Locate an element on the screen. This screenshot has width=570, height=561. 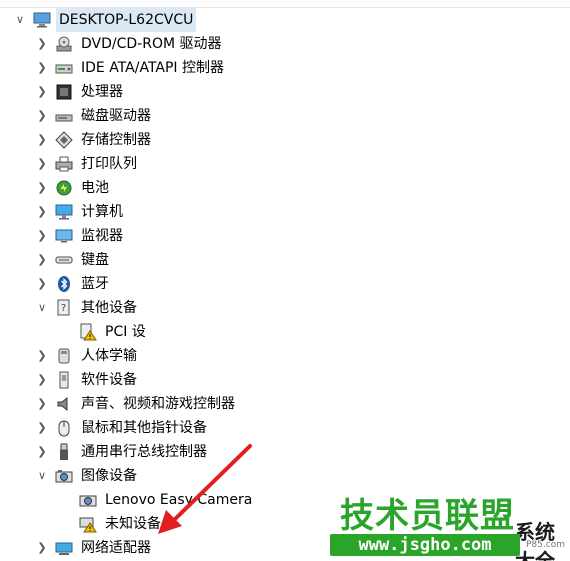
tree-item-label: 计算机 is located at coordinates (102, 212).